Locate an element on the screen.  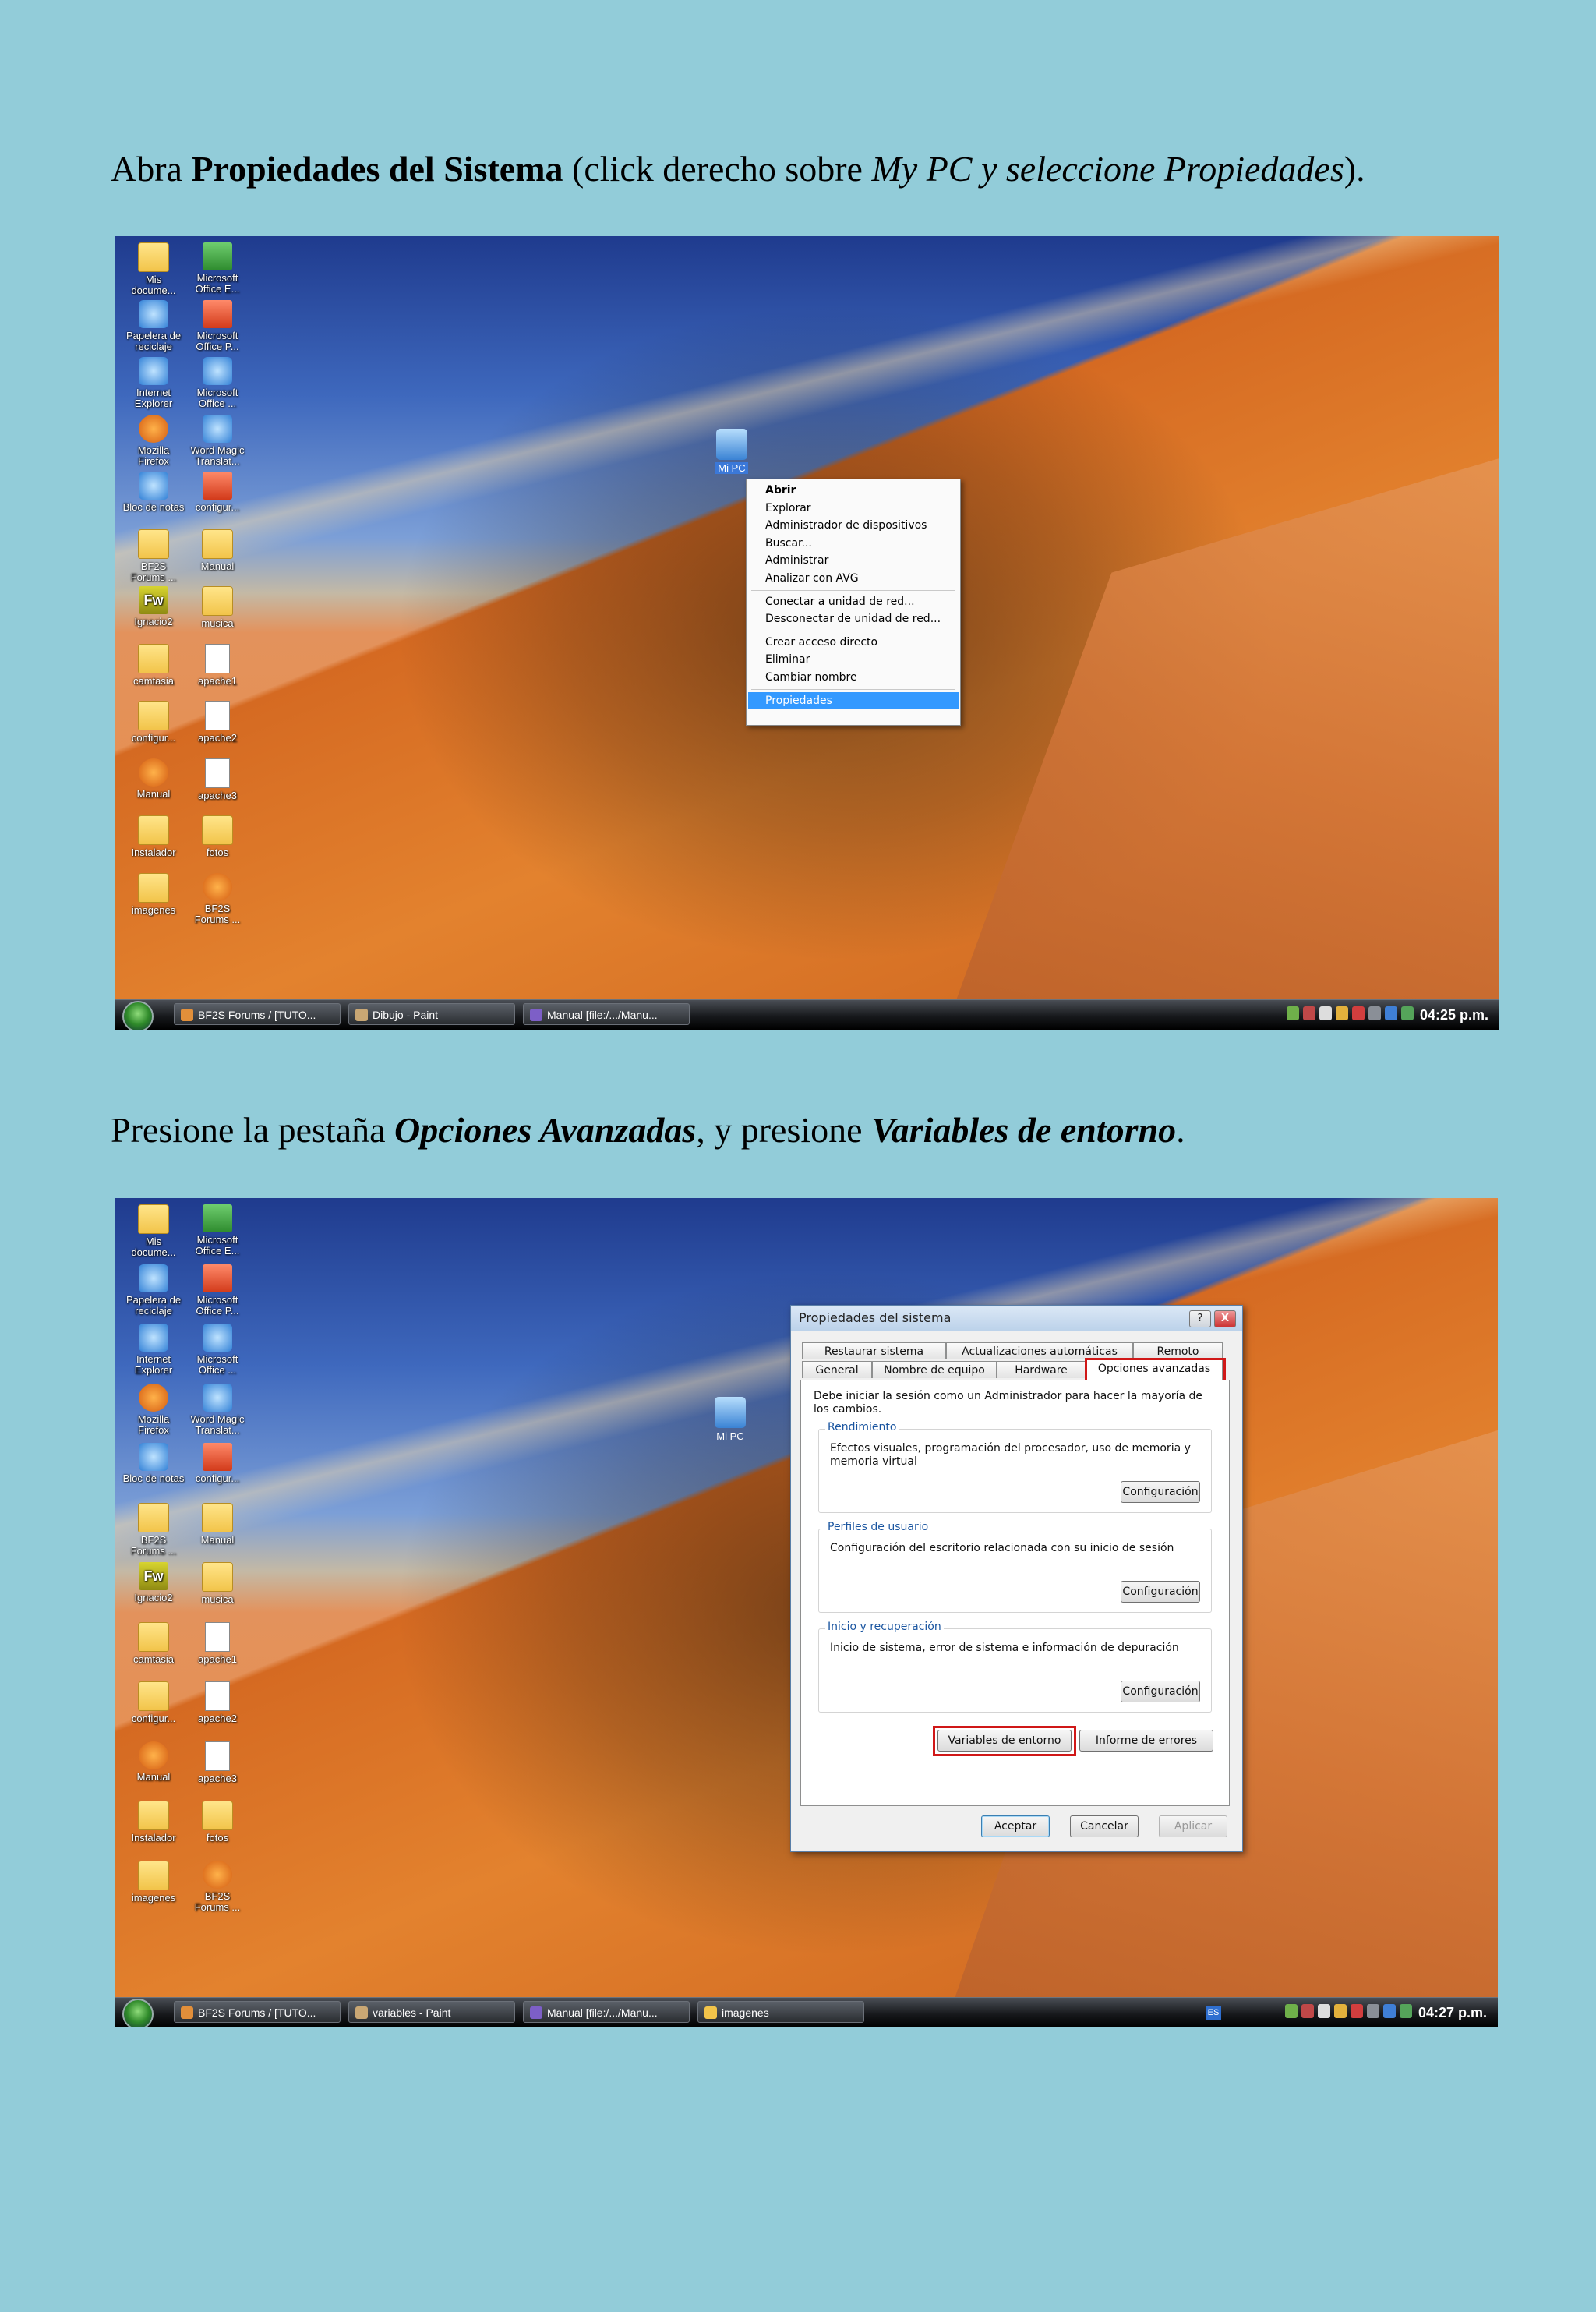
menu-item-analizar-avg: Analizar con AVG is located at coordinates (853, 579).